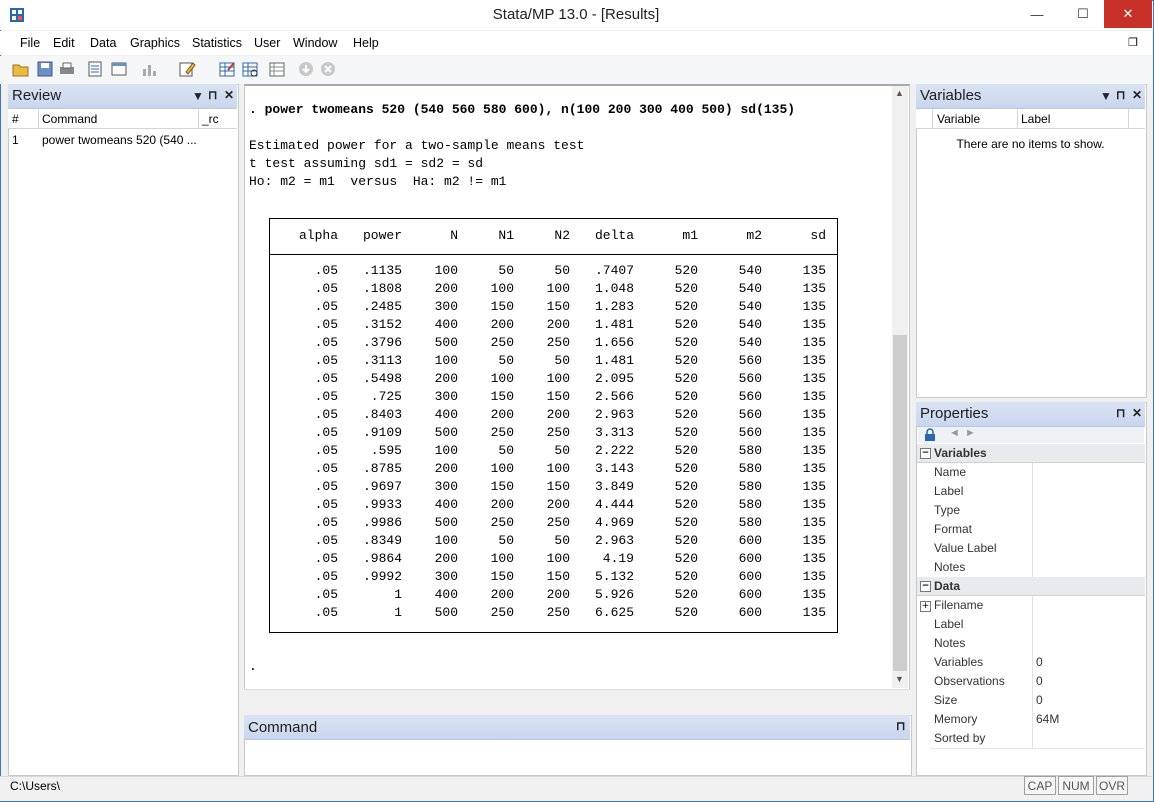  What do you see at coordinates (382, 414) in the screenshot?
I see `table-cell: .8403` at bounding box center [382, 414].